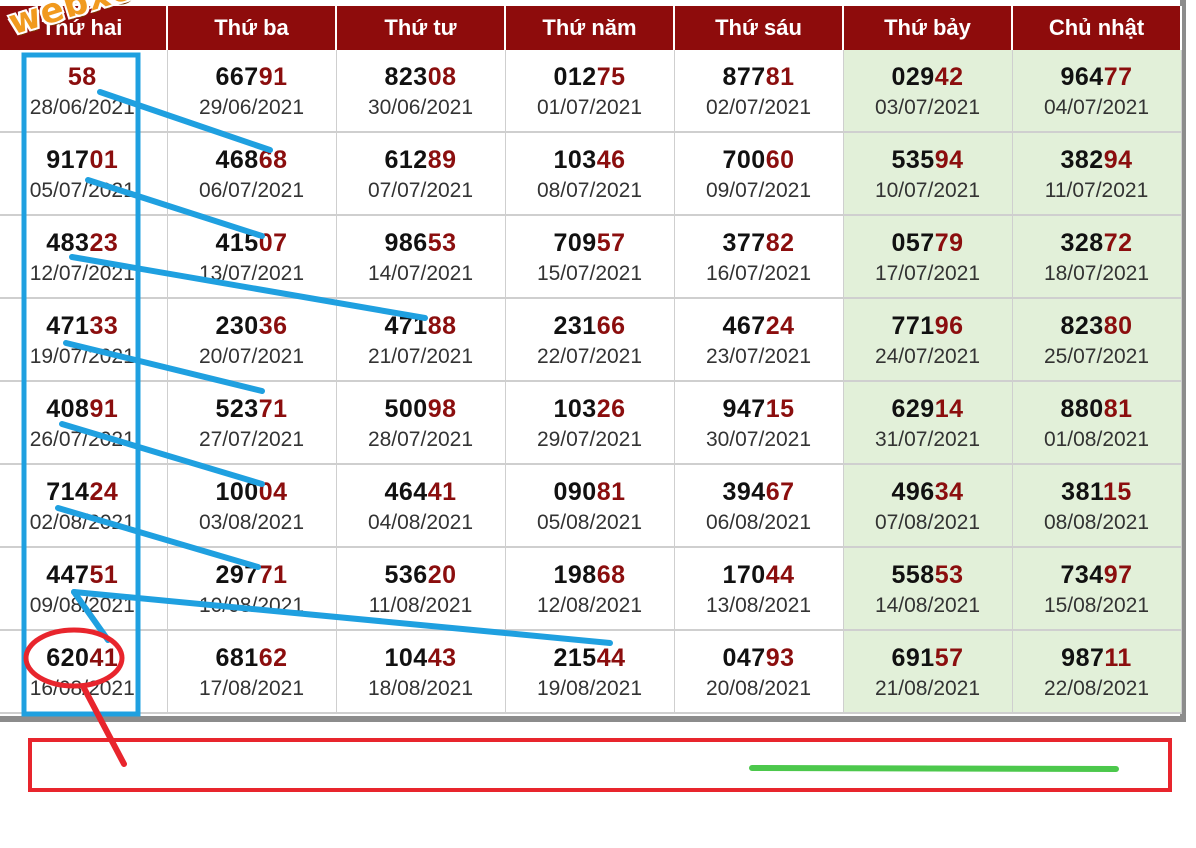 The height and width of the screenshot is (848, 1196). What do you see at coordinates (251, 273) in the screenshot?
I see `result-date: 13/07/2021` at bounding box center [251, 273].